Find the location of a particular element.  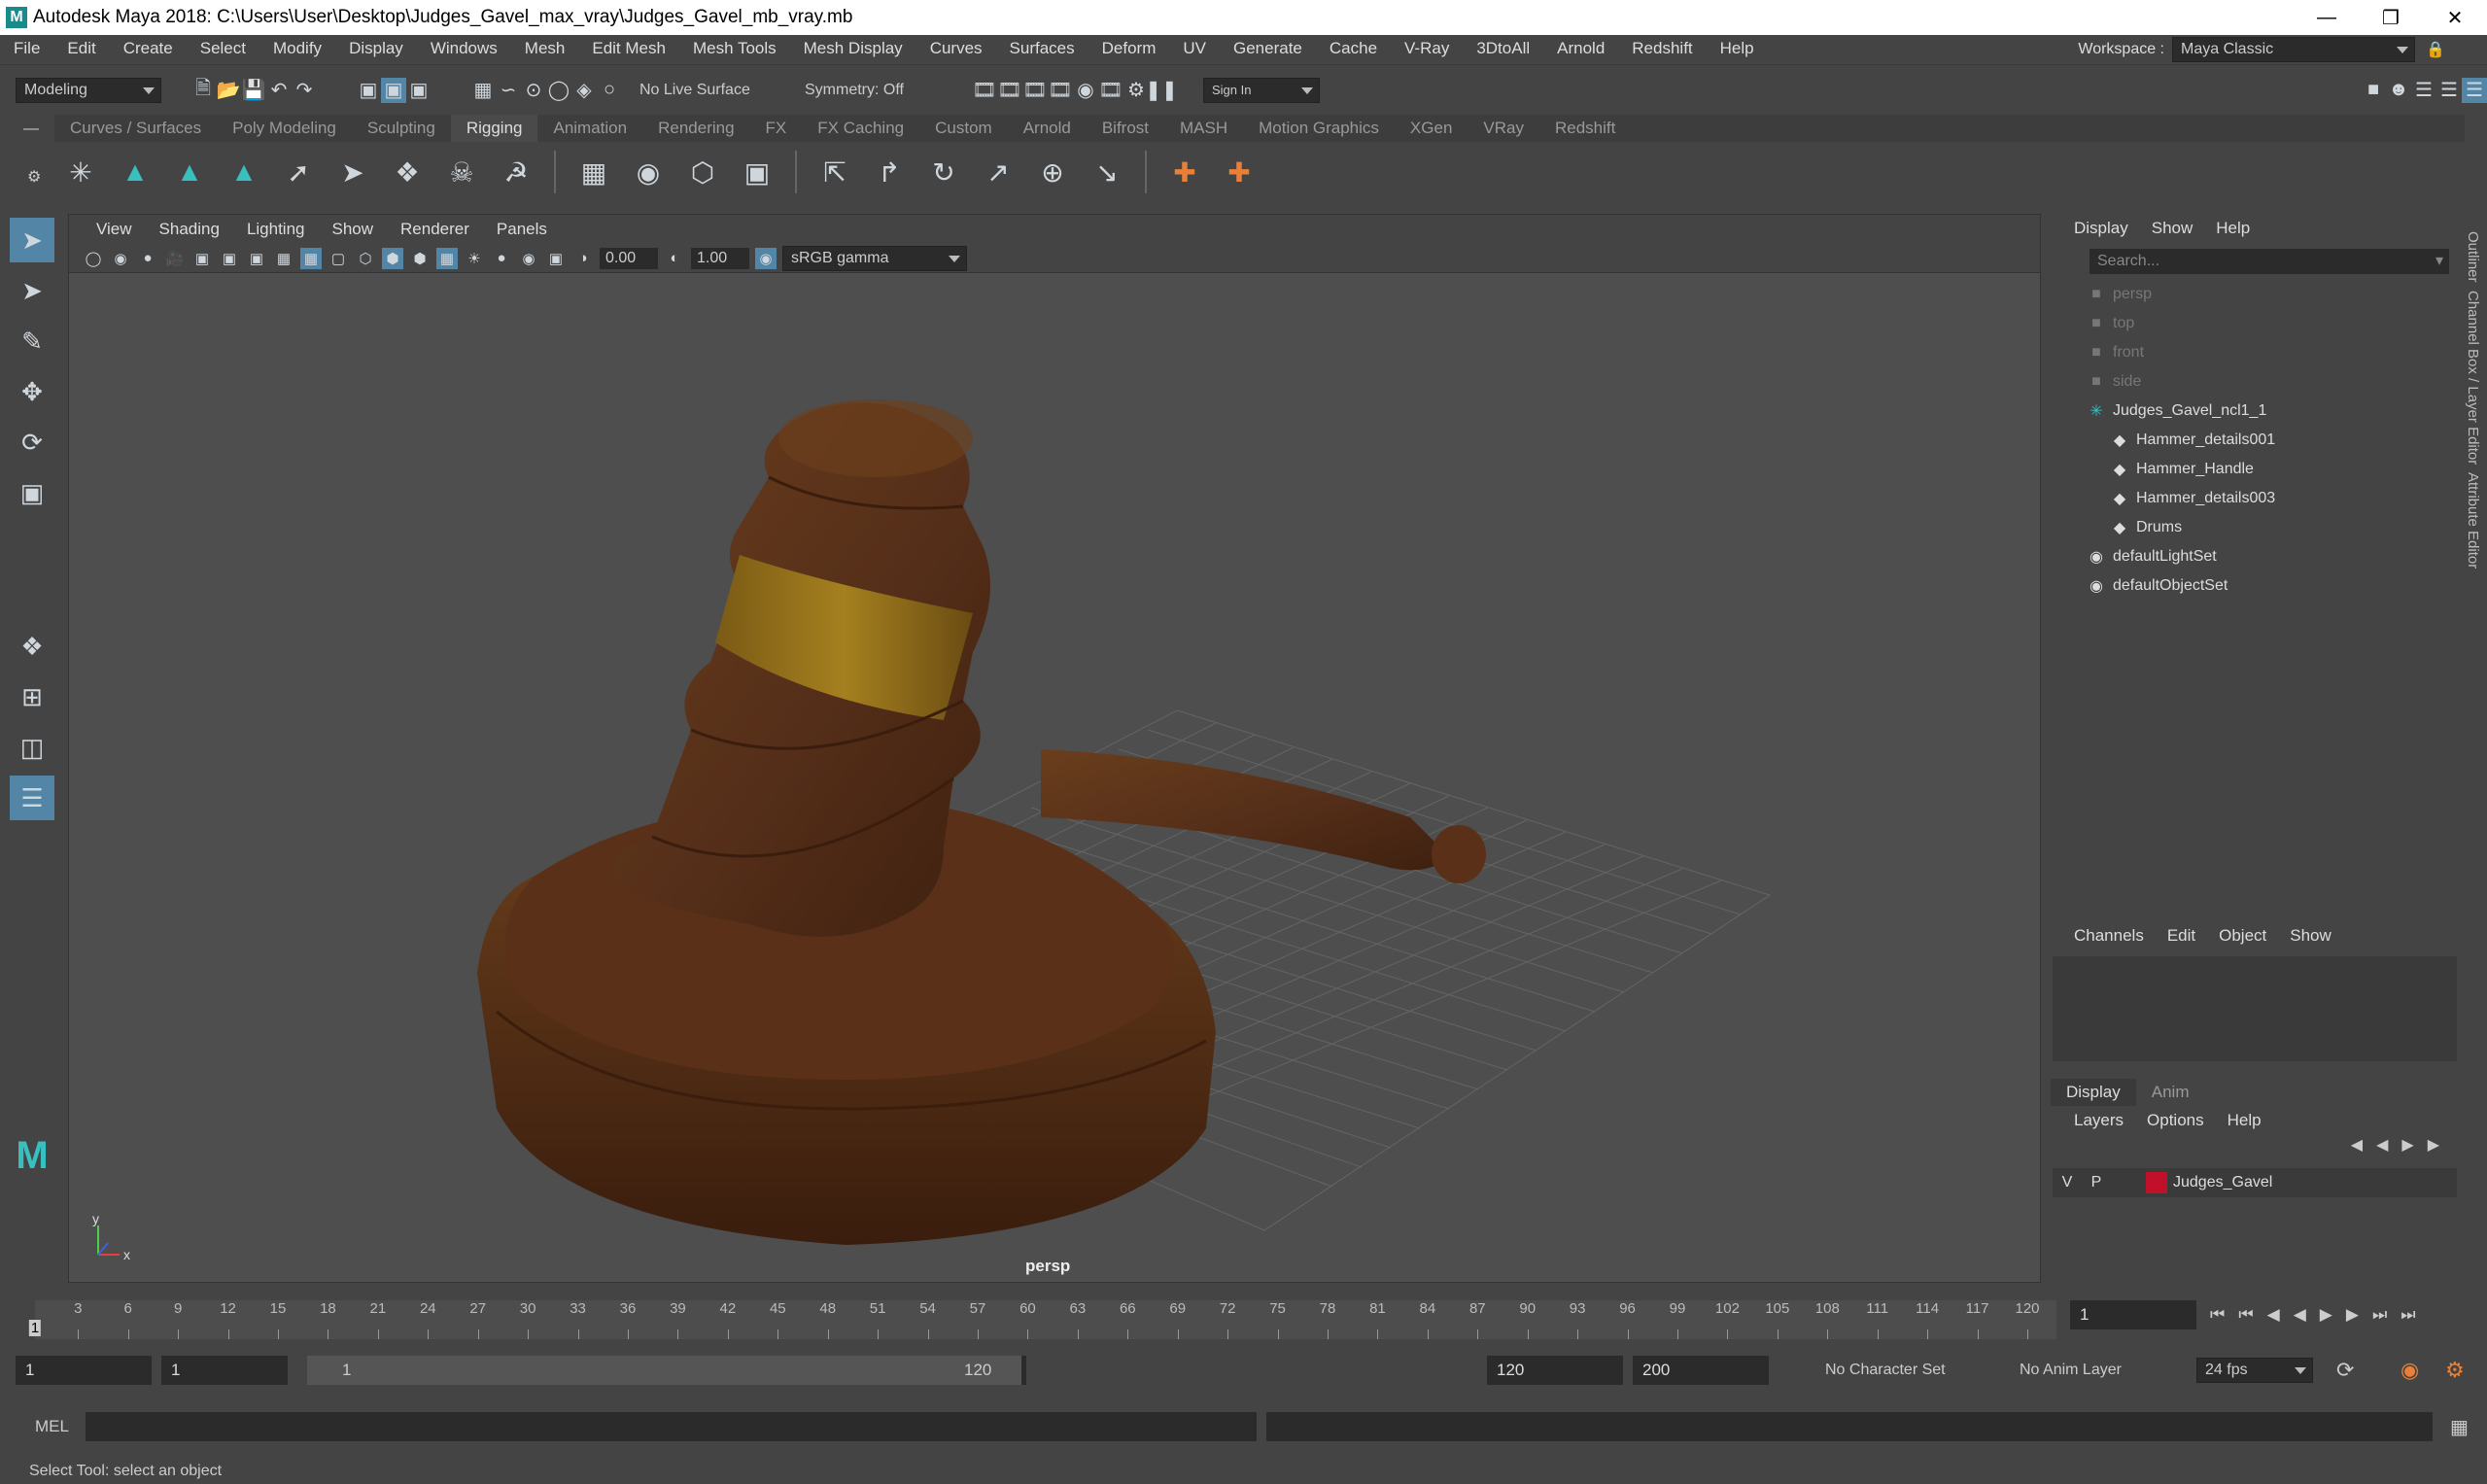

shelf-tab-fx: FX is located at coordinates (776, 128).